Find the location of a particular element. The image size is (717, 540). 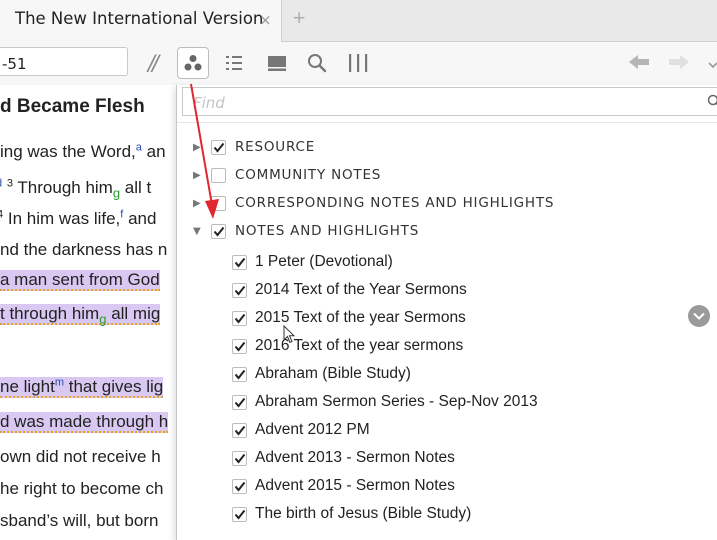

category-resource: ▶ RESOURCE is located at coordinates (254, 147).